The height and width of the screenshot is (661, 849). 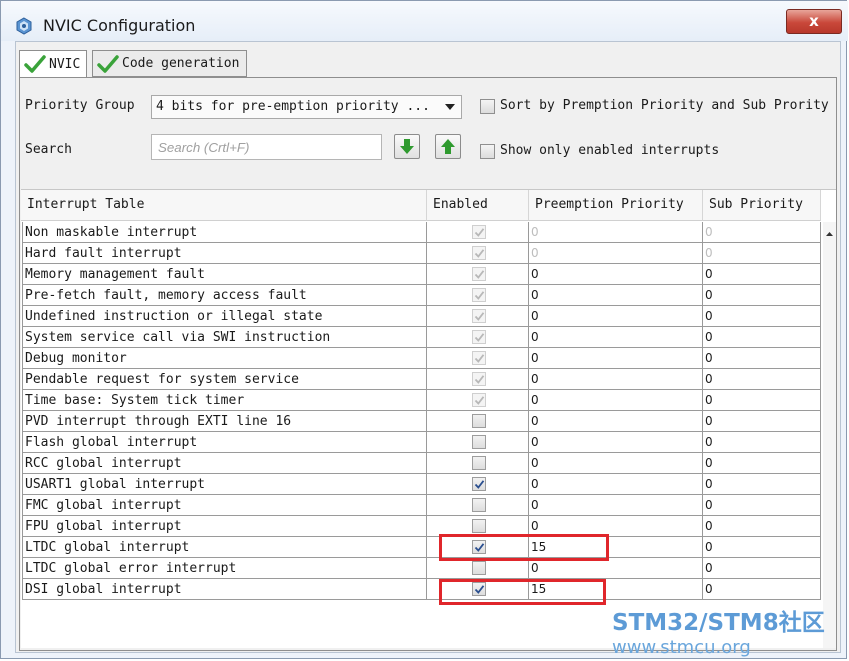 I want to click on table-row: Pre-fetch fault, memory access fault 0 0, so click(x=421, y=295).